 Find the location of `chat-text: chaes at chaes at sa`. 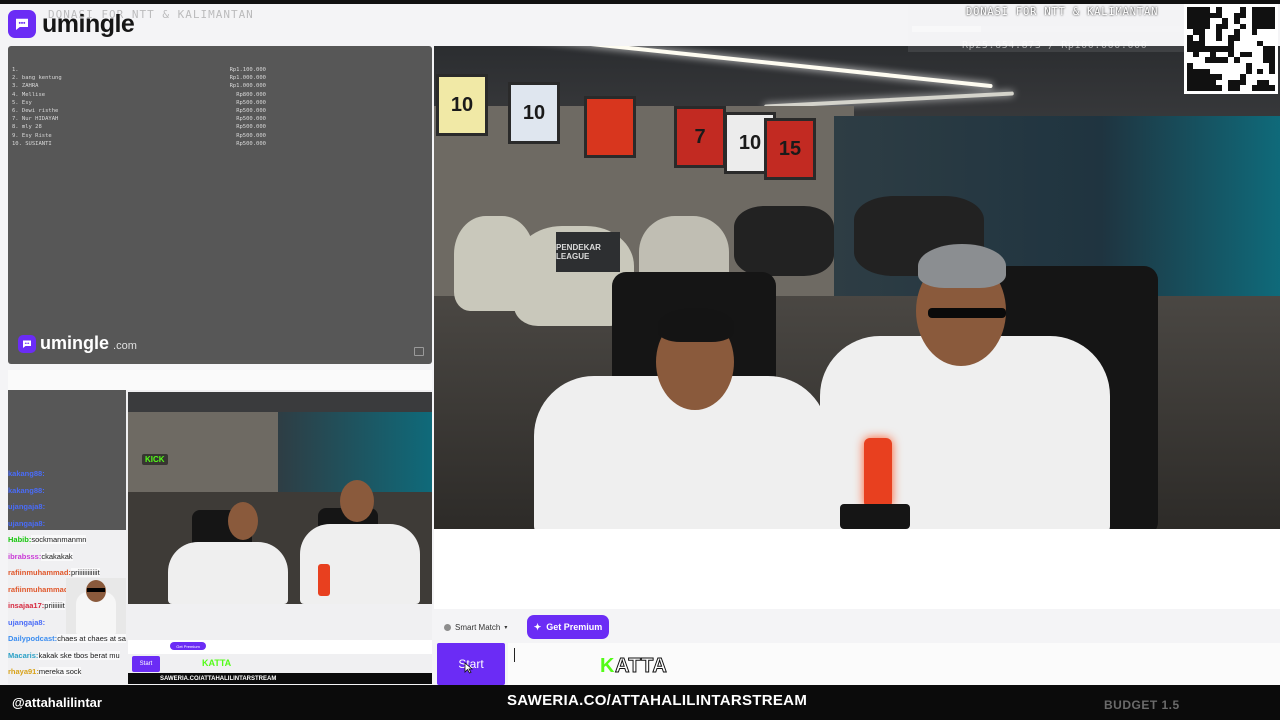

chat-text: chaes at chaes at sa is located at coordinates (91, 638).